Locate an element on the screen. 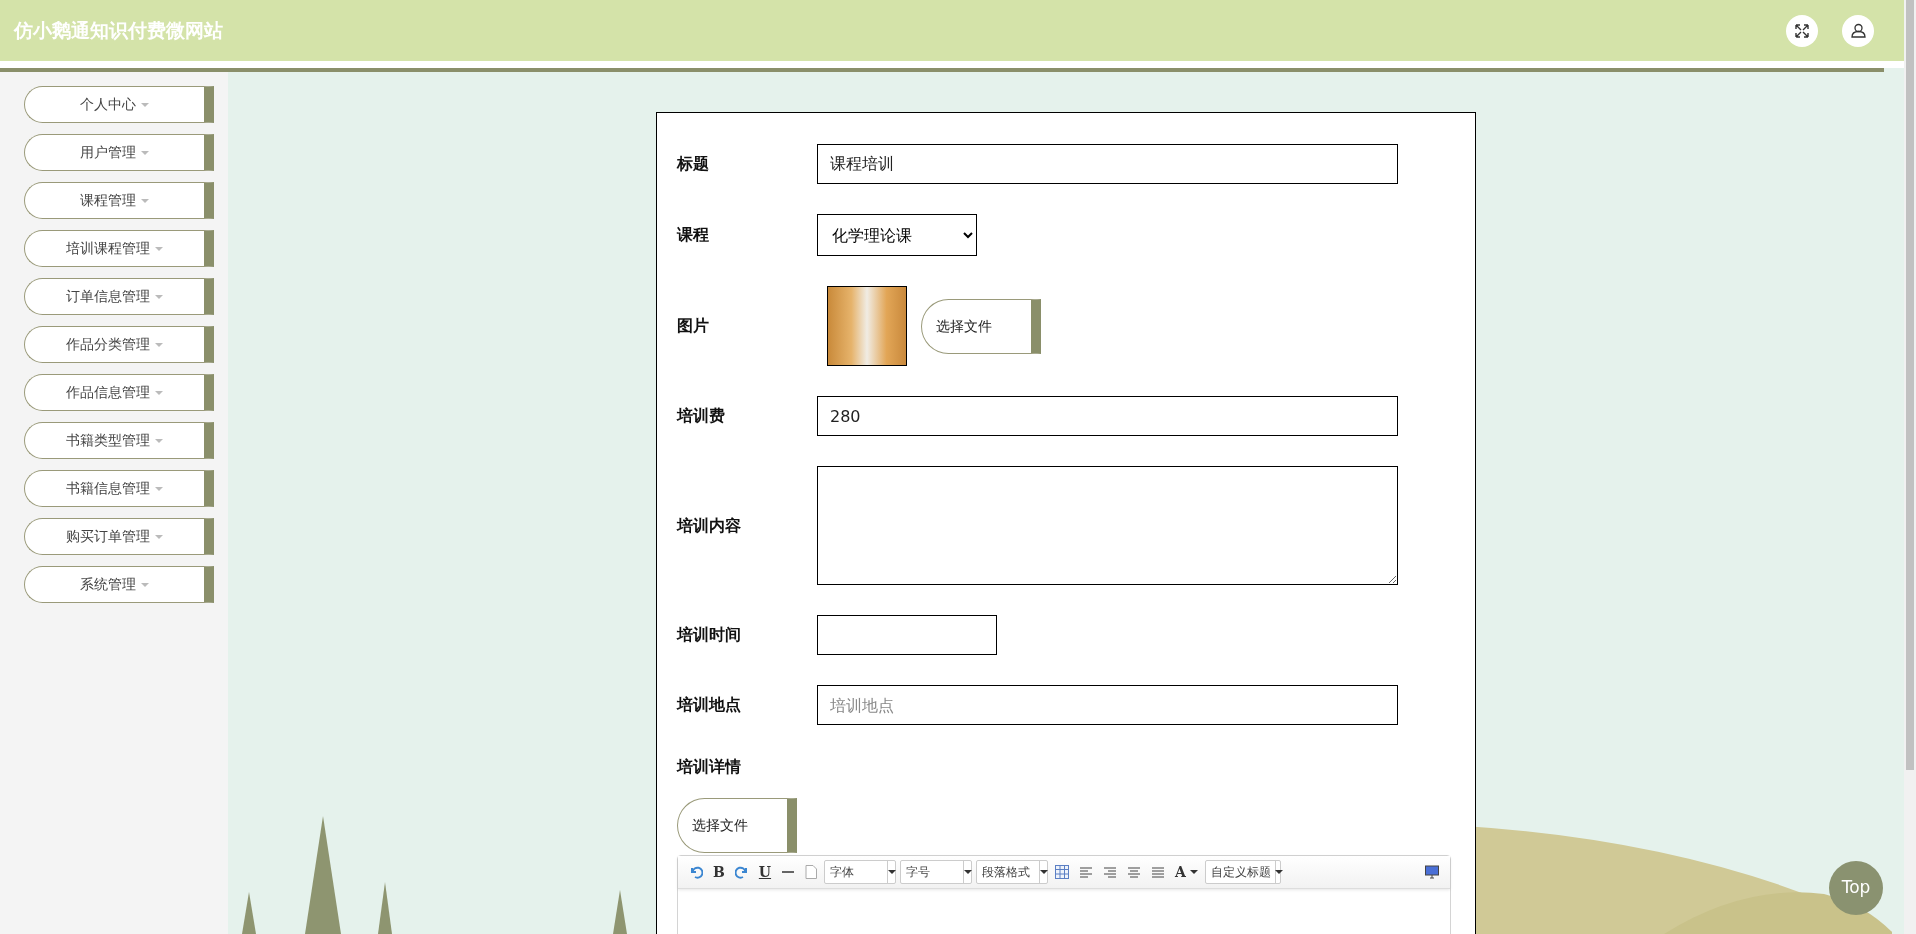 The width and height of the screenshot is (1916, 934). align-right-icon is located at coordinates (1110, 872).